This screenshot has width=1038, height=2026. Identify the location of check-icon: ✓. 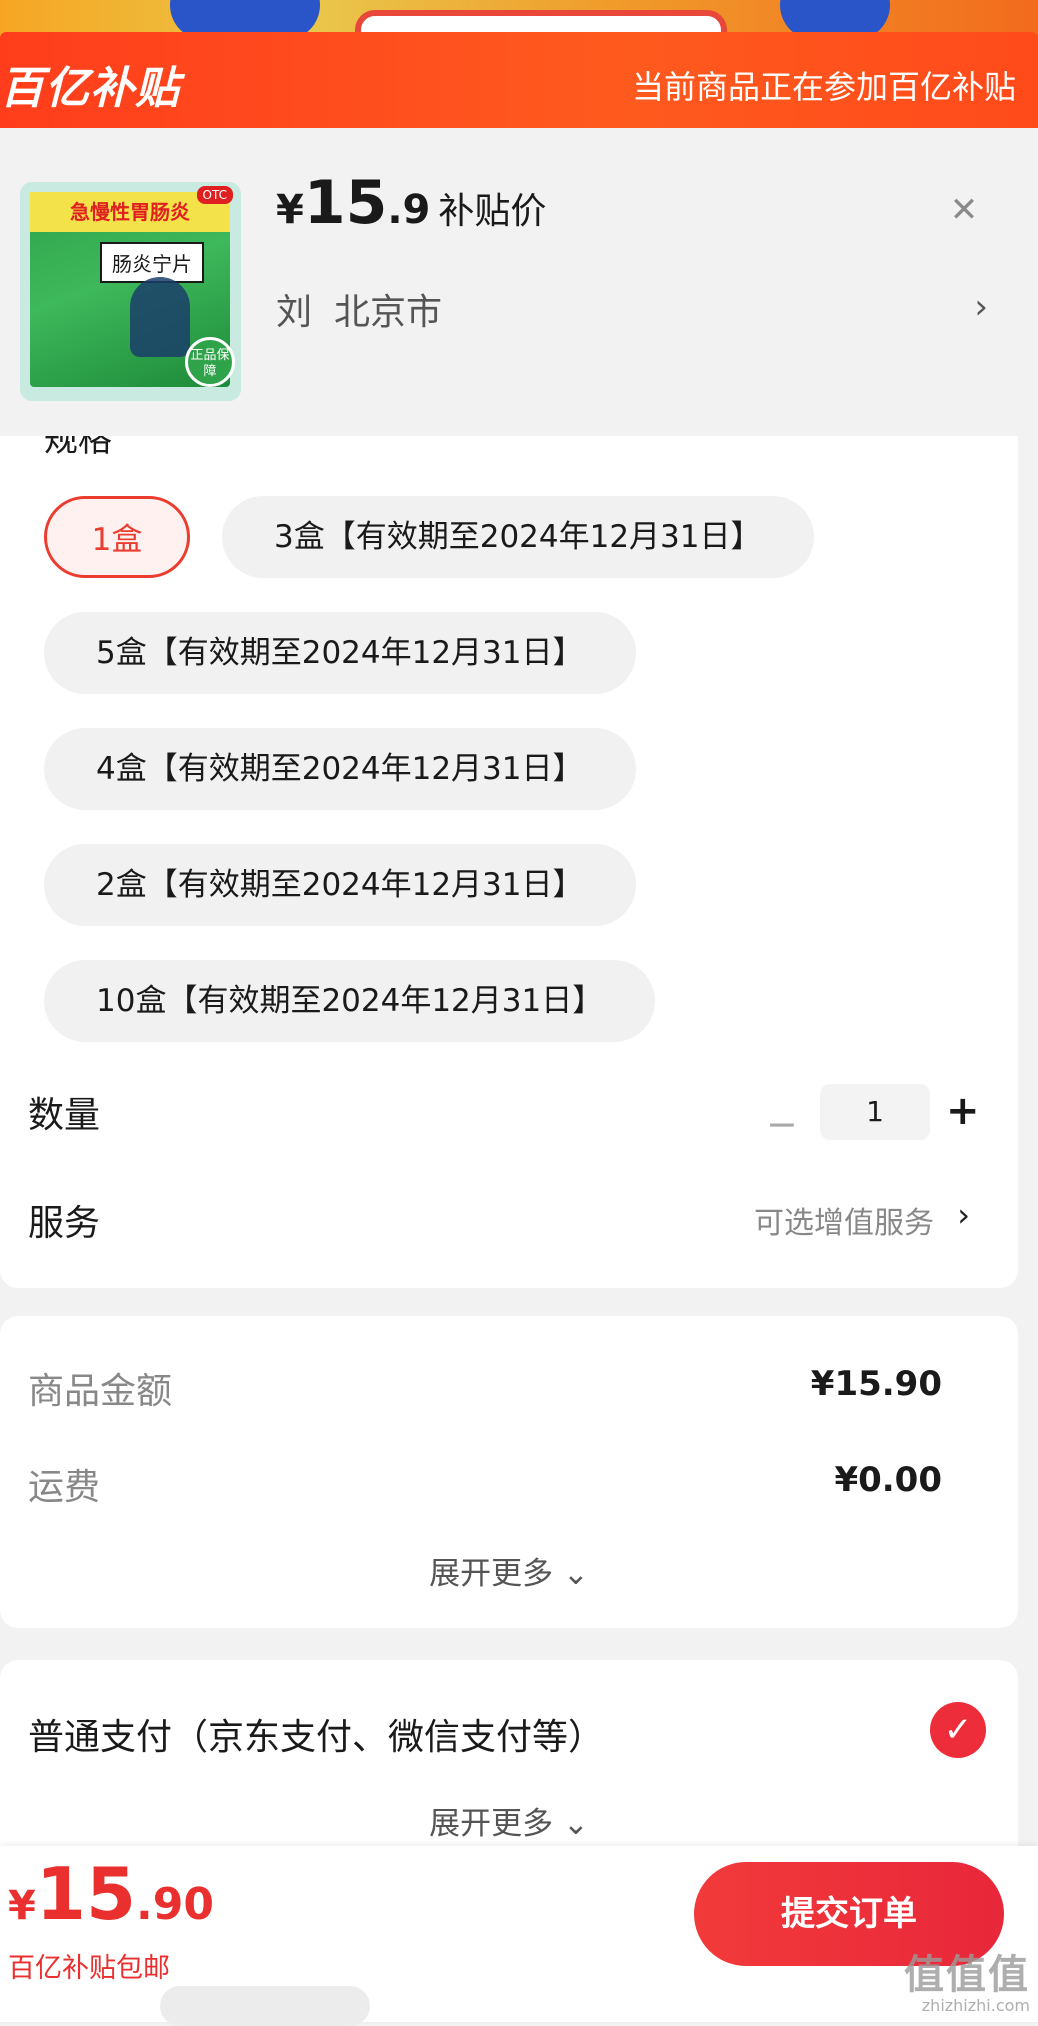
(958, 1730).